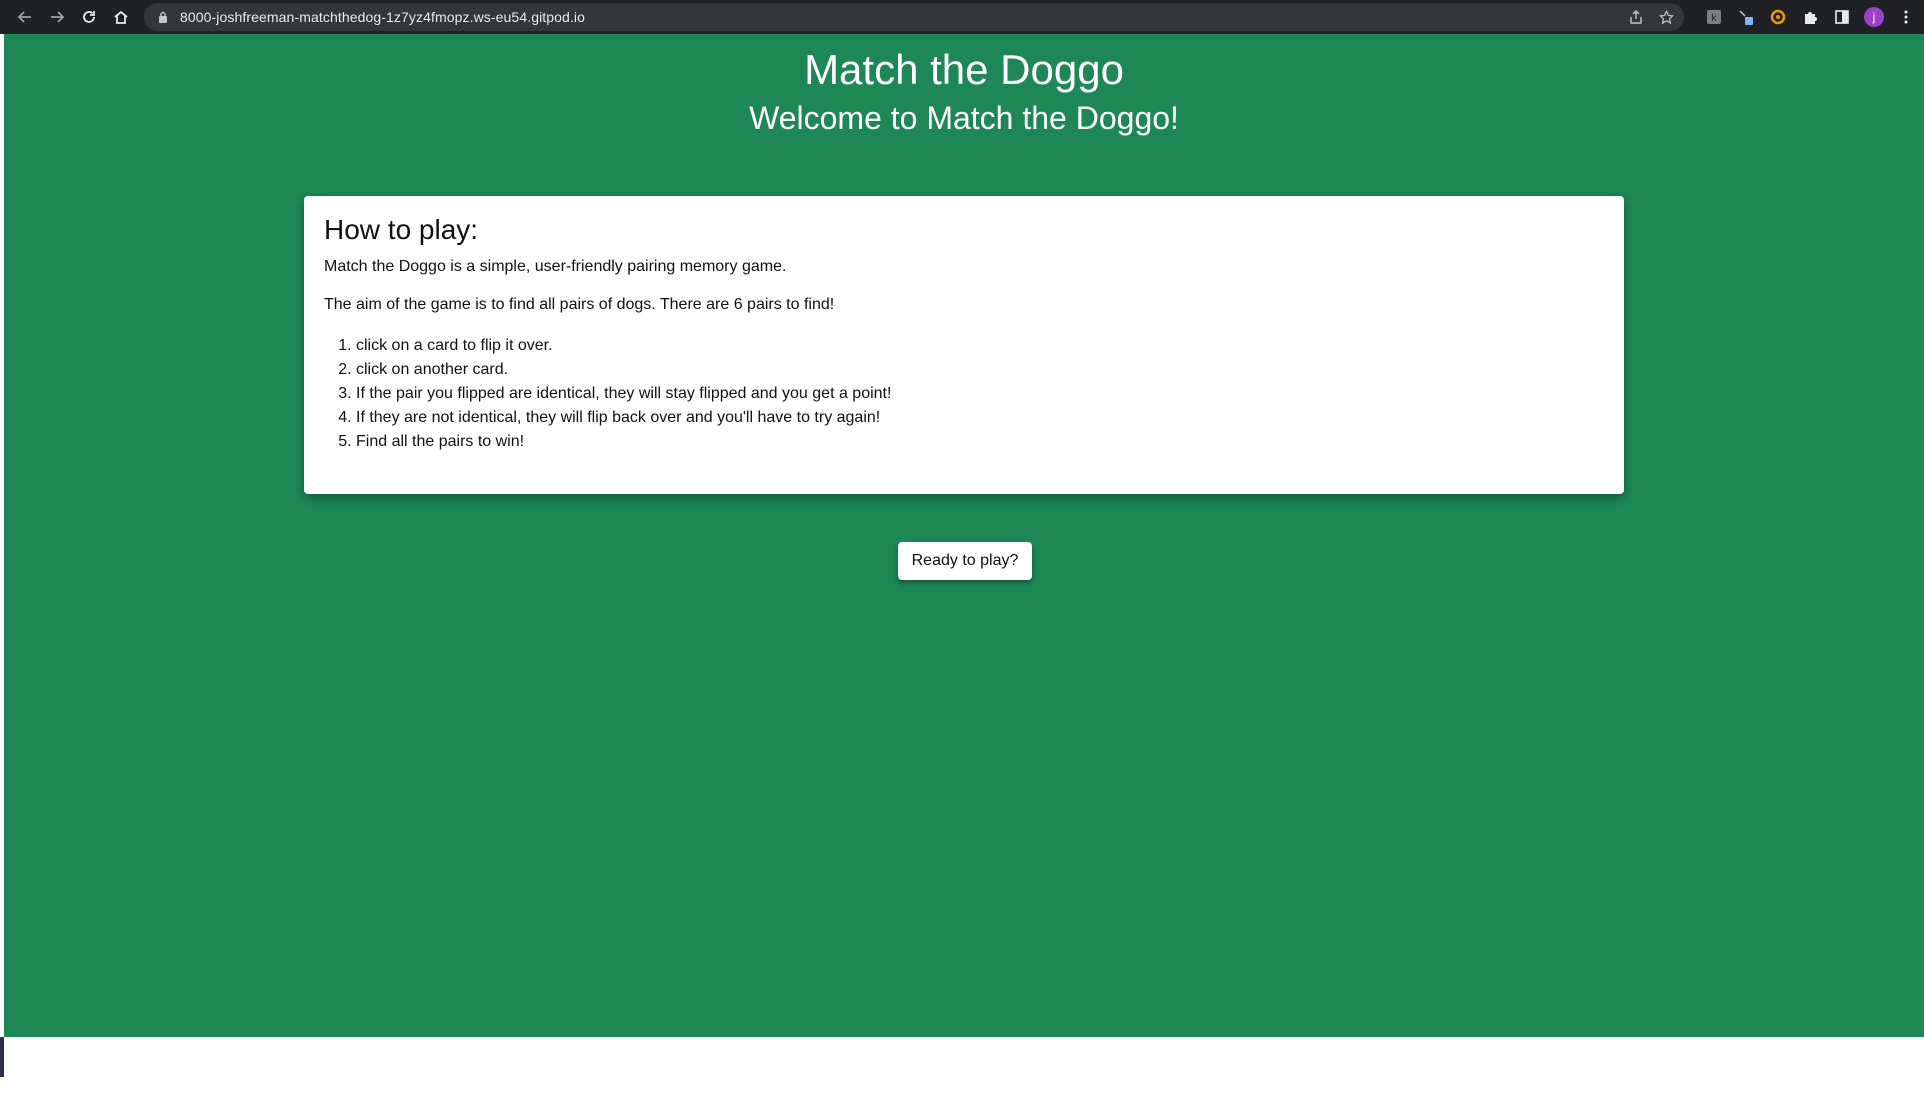 The width and height of the screenshot is (1924, 1098). What do you see at coordinates (980, 370) in the screenshot?
I see `instruction-step: click on another card.` at bounding box center [980, 370].